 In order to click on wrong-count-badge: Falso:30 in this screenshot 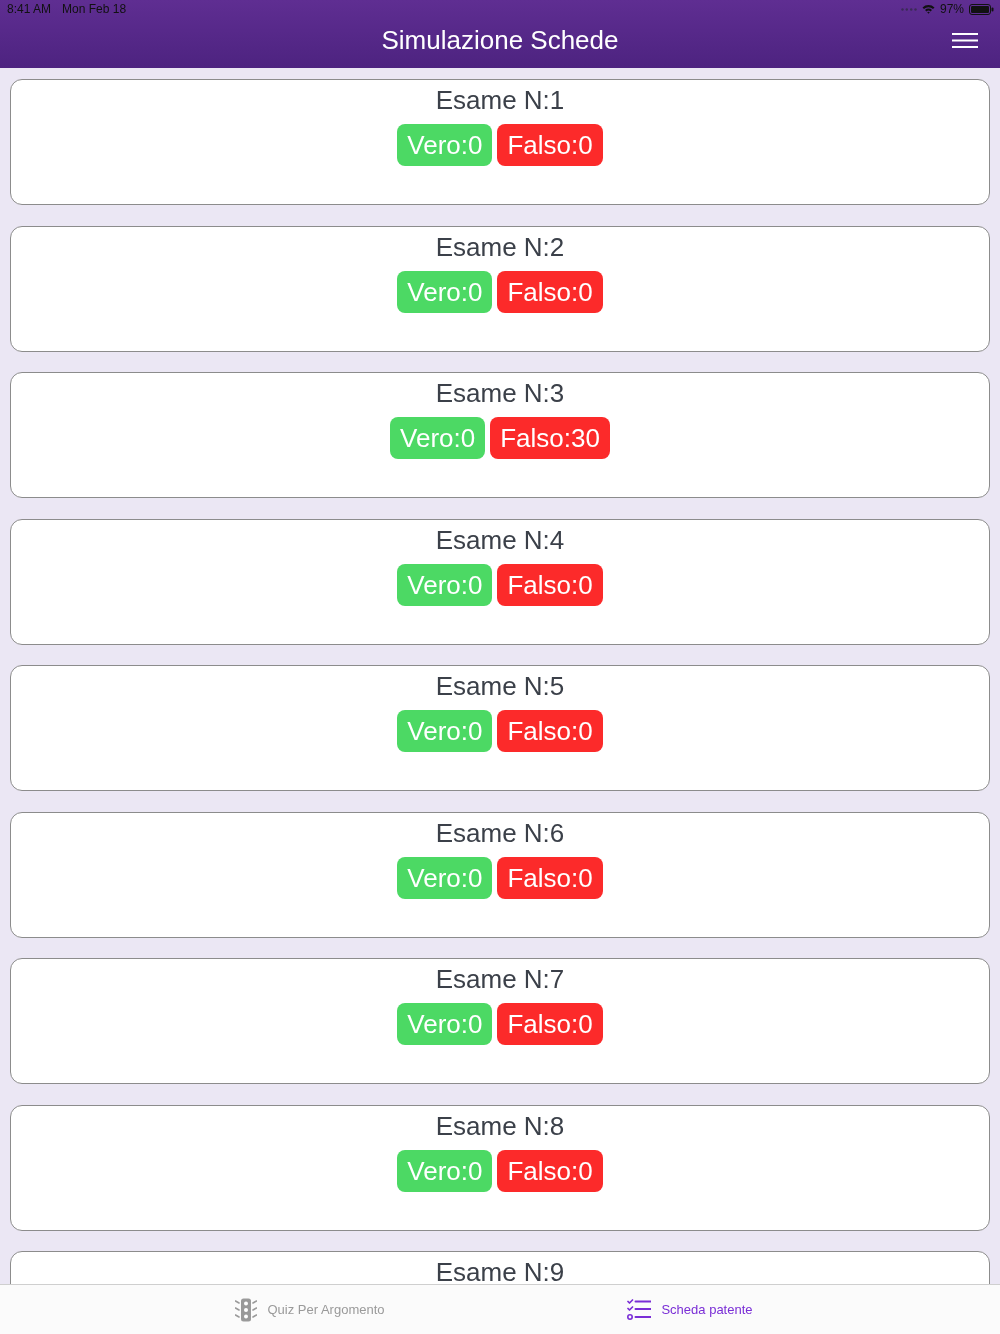, I will do `click(550, 438)`.